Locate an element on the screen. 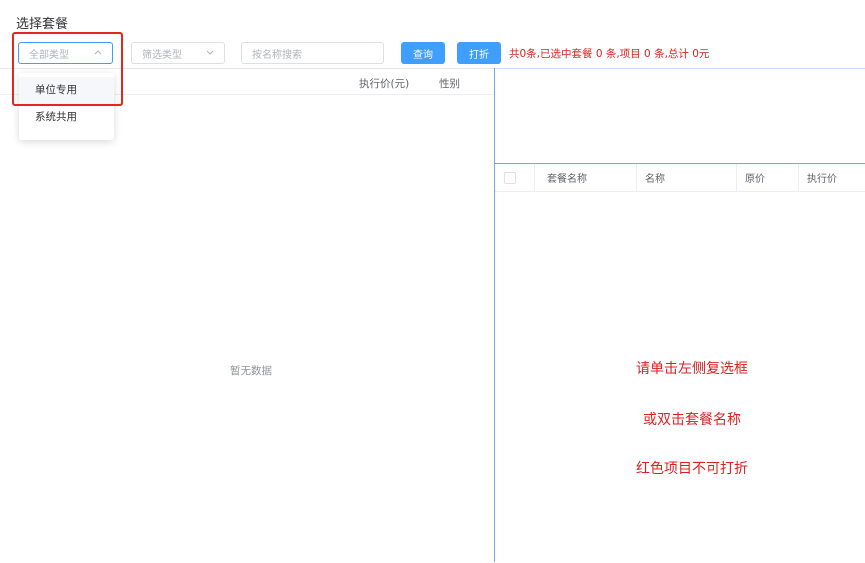 This screenshot has height=563, width=865. column-exec-price-right: 执行价 is located at coordinates (822, 179).